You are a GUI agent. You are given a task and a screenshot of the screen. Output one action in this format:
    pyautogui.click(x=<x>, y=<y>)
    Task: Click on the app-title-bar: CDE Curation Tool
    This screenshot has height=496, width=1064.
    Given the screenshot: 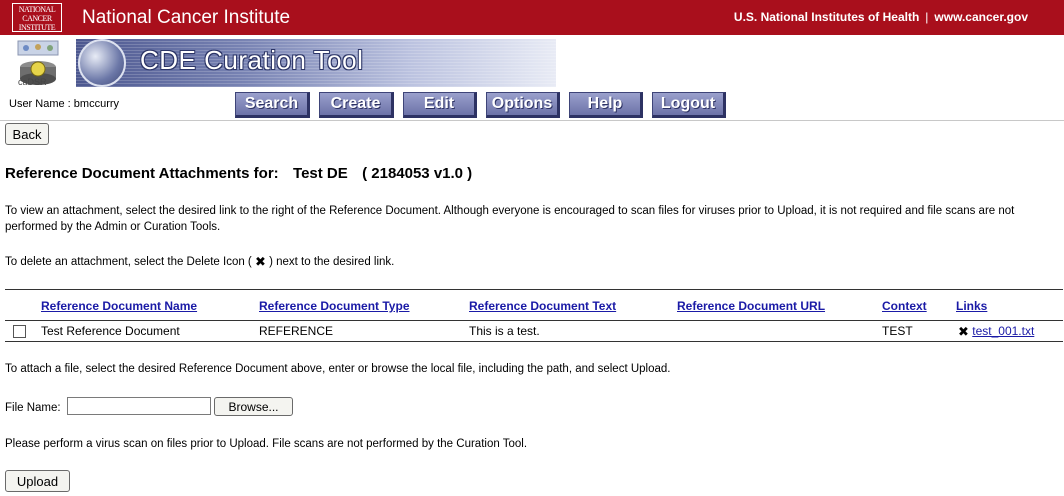 What is the action you would take?
    pyautogui.click(x=316, y=63)
    